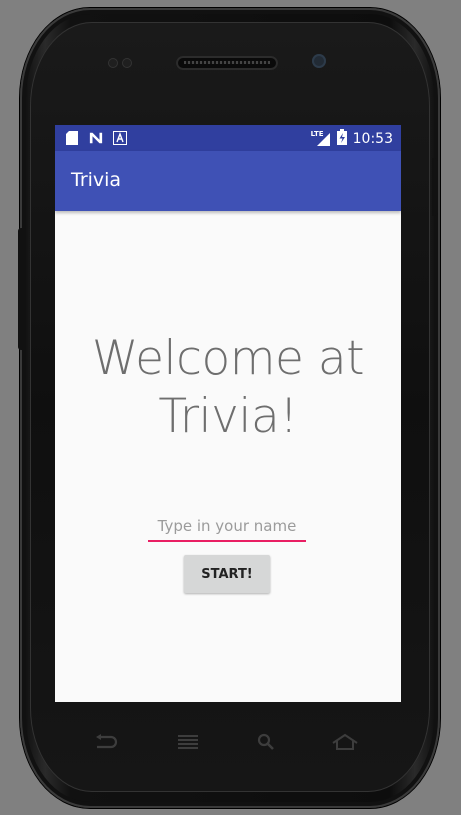  What do you see at coordinates (127, 63) in the screenshot?
I see `light-sensor` at bounding box center [127, 63].